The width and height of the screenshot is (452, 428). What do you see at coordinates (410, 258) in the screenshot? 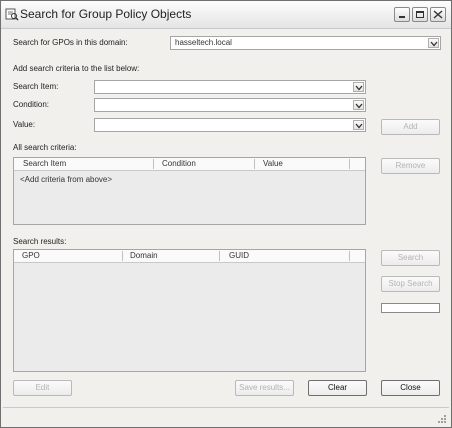
I see `search-button: Search` at bounding box center [410, 258].